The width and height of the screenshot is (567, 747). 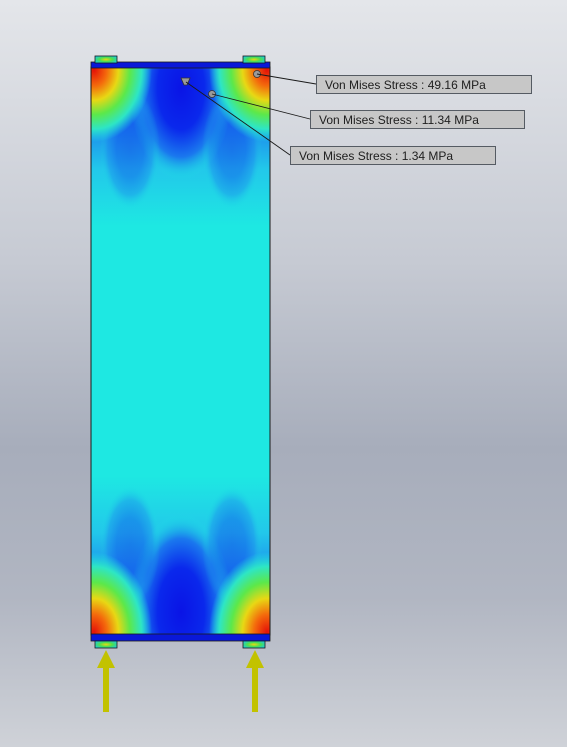 What do you see at coordinates (106, 59) in the screenshot?
I see `top-left-pad` at bounding box center [106, 59].